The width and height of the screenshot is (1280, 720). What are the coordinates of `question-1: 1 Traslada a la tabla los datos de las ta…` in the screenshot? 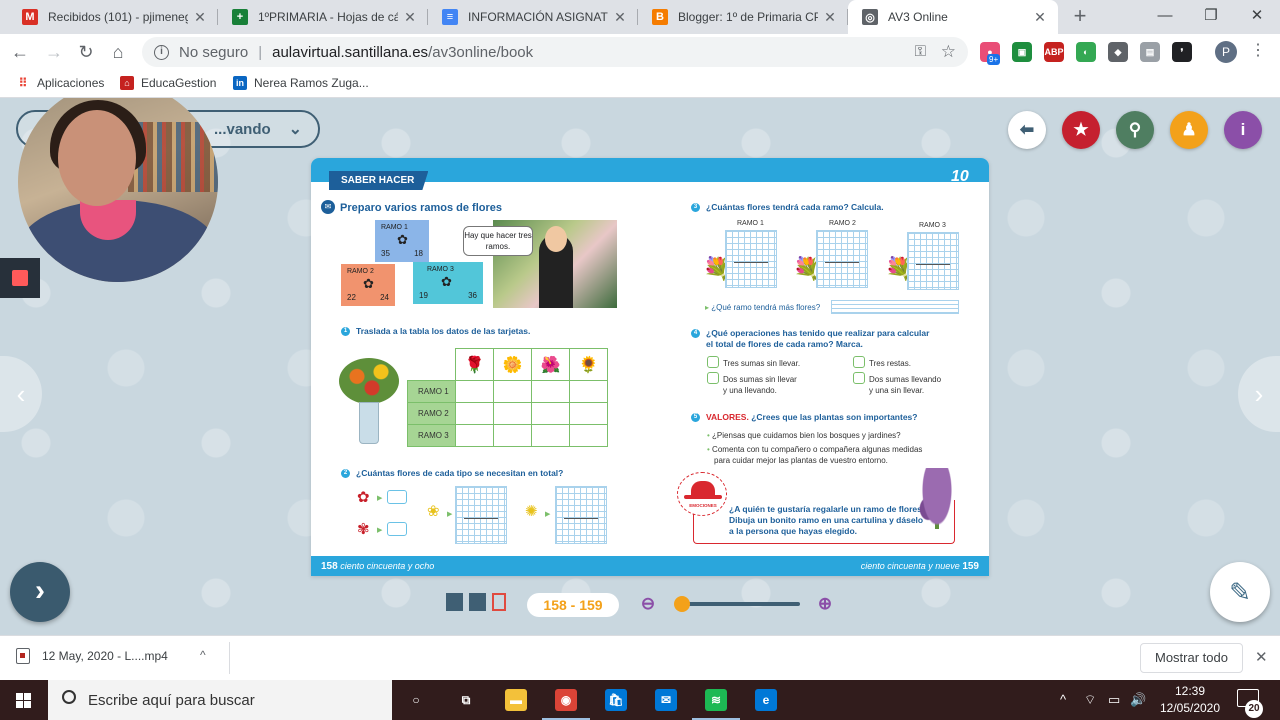 It's located at (435, 331).